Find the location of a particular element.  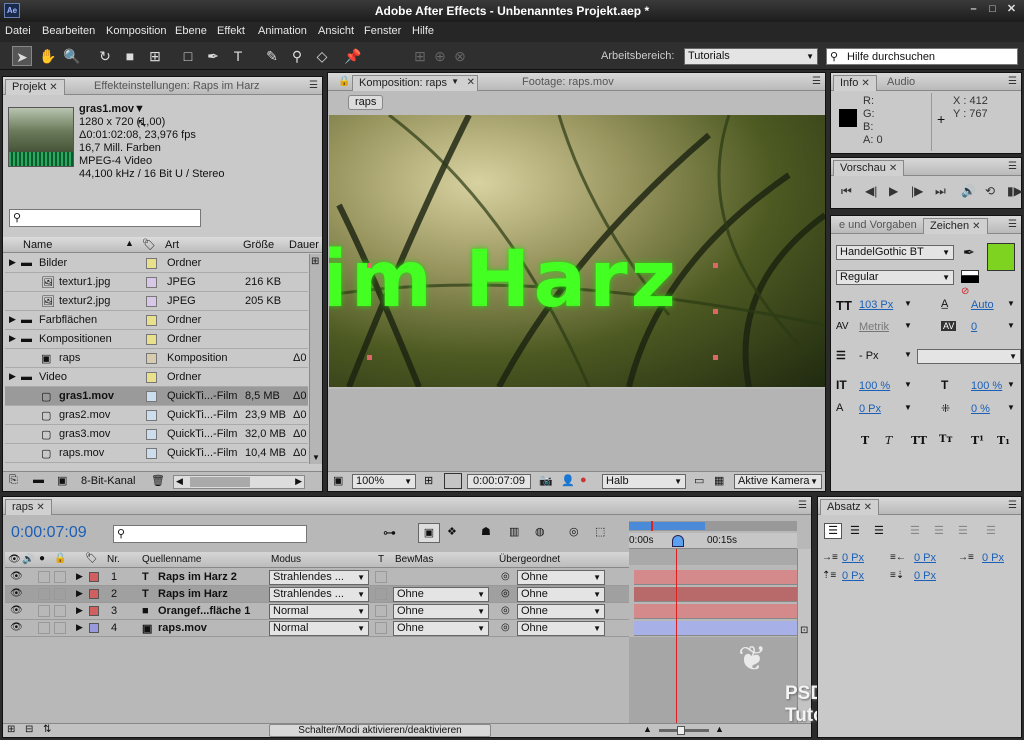

vertical-scale-value: 100 % is located at coordinates (874, 386).